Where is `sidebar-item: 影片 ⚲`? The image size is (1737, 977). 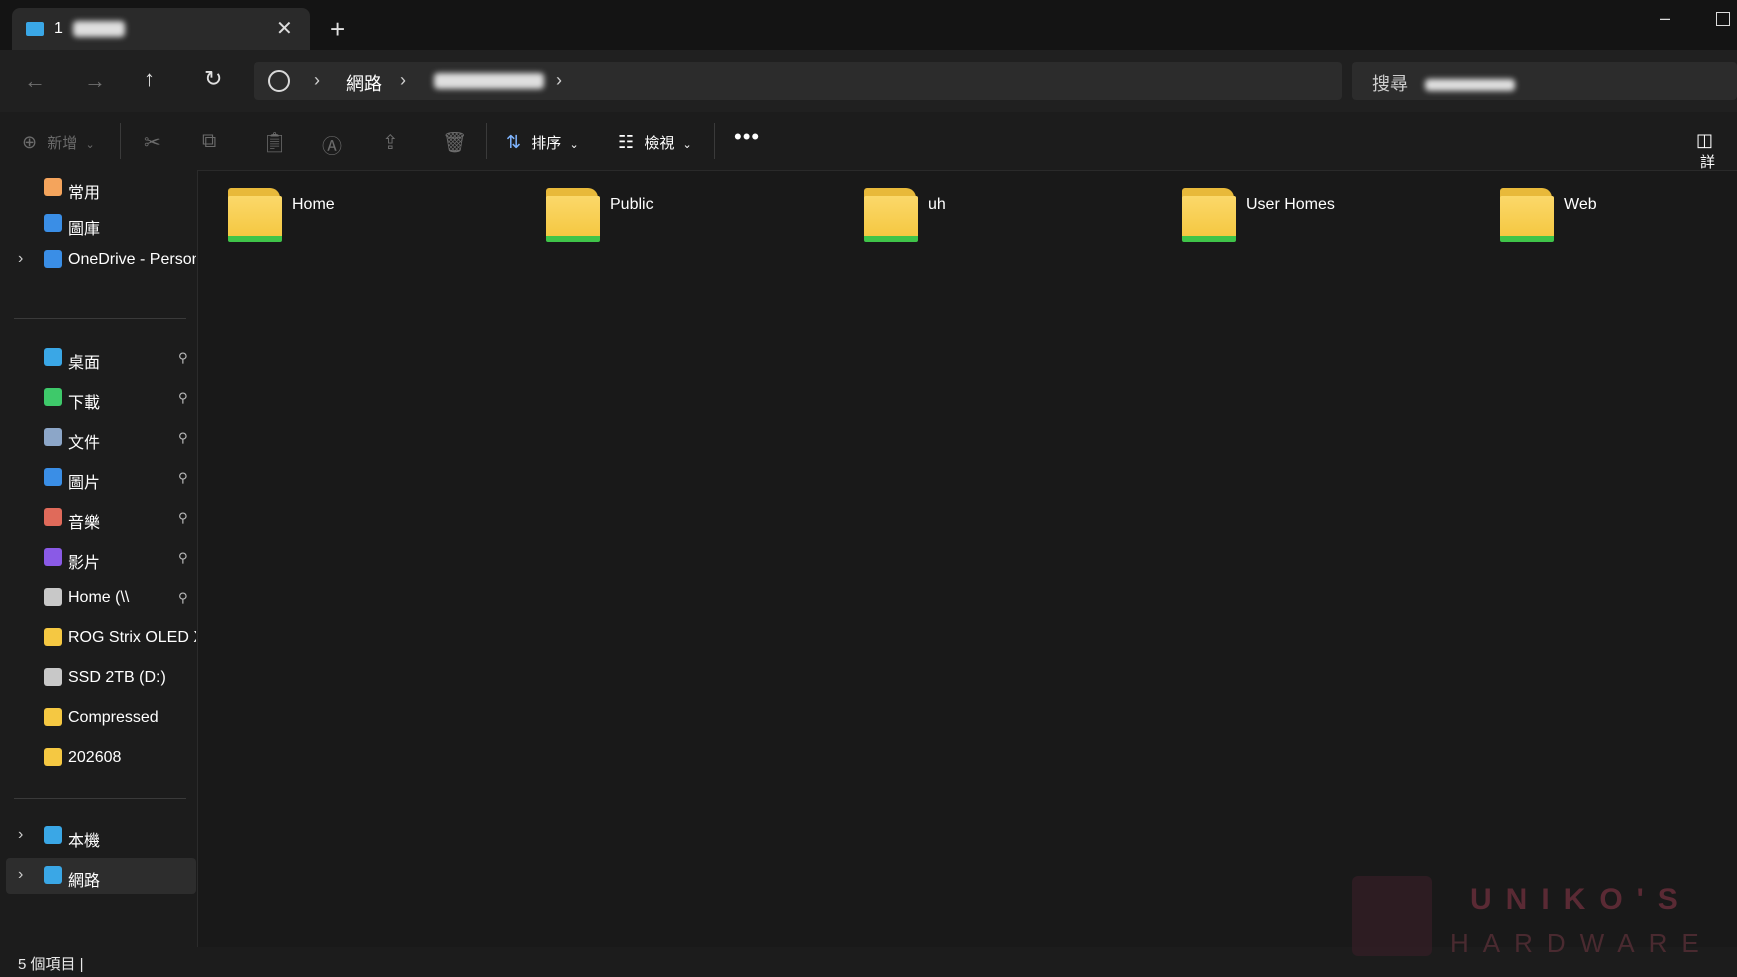
sidebar-item: 影片 ⚲ is located at coordinates (98, 558).